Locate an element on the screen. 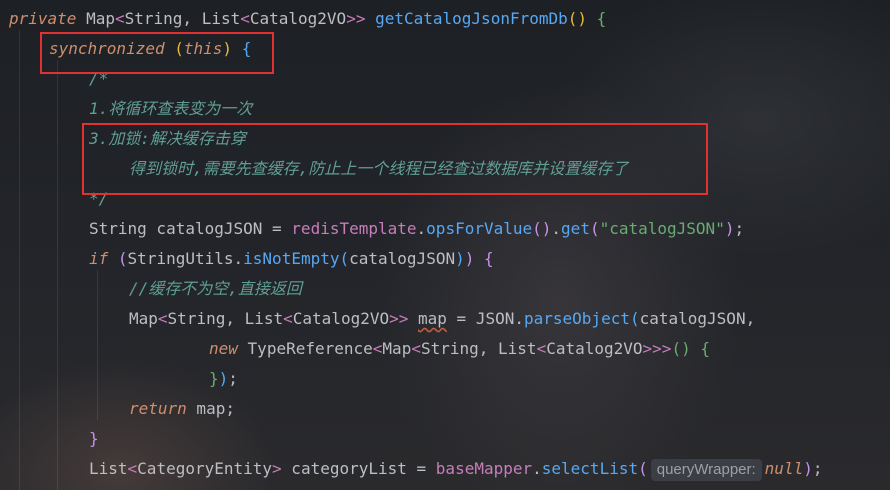  code-token: >>> is located at coordinates (657, 348).